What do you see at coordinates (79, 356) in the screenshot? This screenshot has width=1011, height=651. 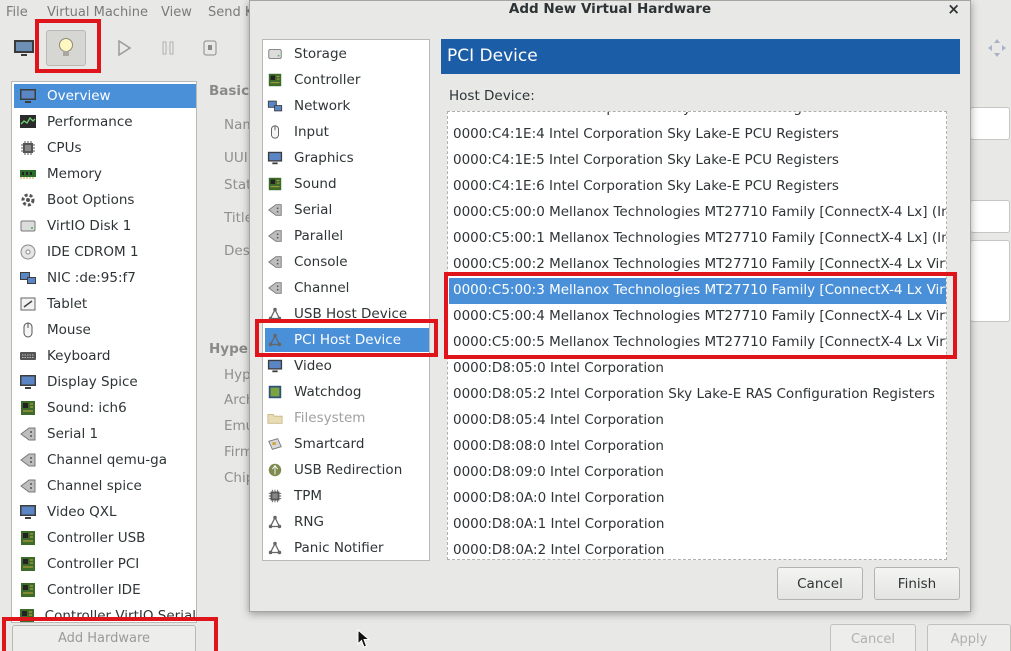 I see `sidebar-item-label: Keyboard` at bounding box center [79, 356].